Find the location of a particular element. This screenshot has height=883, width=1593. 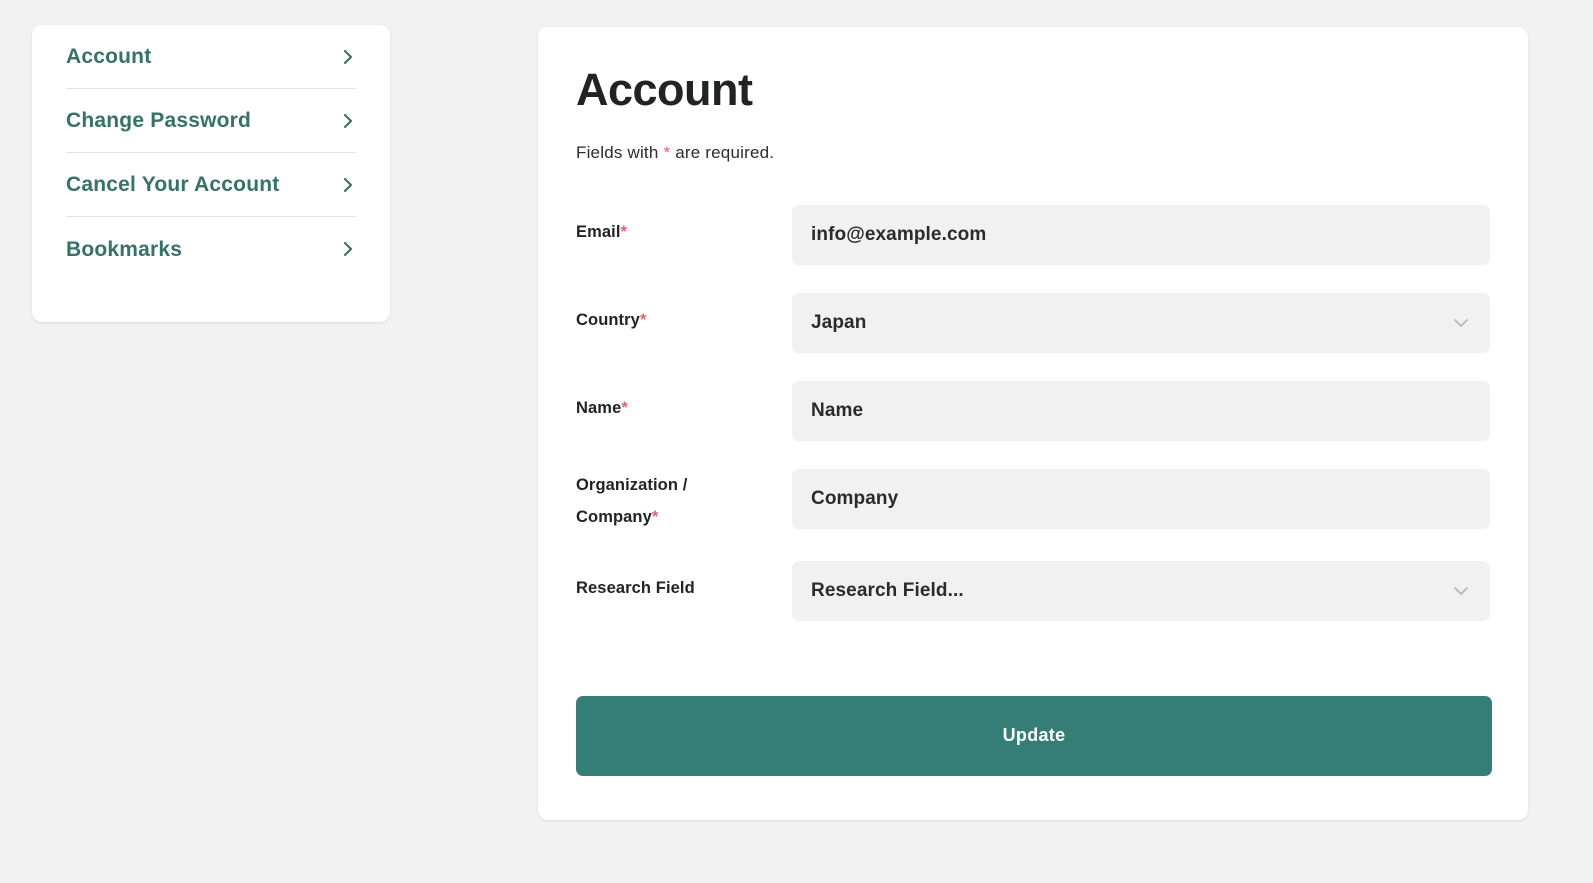

country-label: Country* is located at coordinates (684, 315).